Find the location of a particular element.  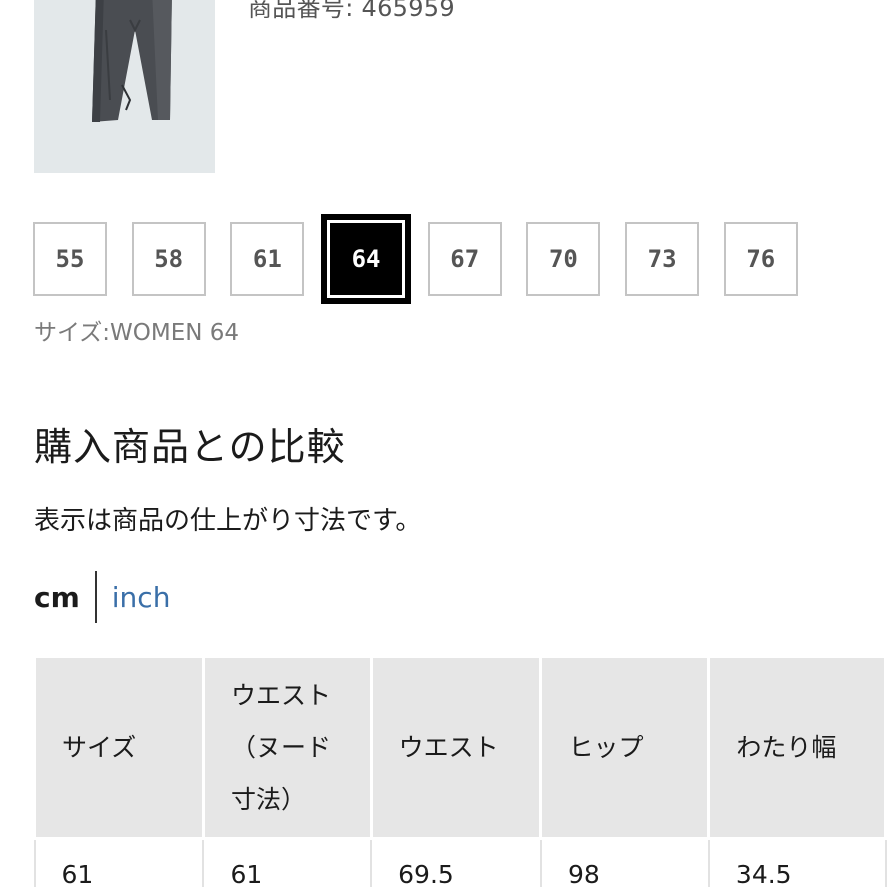

dimension-note: 表示は商品の仕上がり寸法です。 is located at coordinates (228, 521).